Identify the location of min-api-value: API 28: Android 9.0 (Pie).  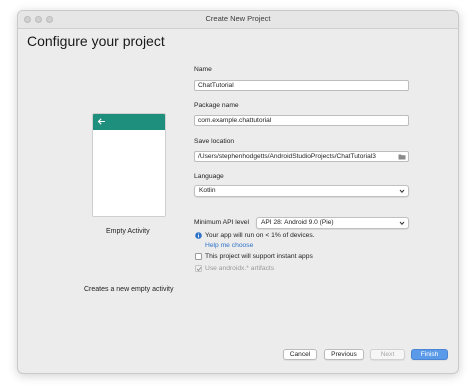
(297, 222).